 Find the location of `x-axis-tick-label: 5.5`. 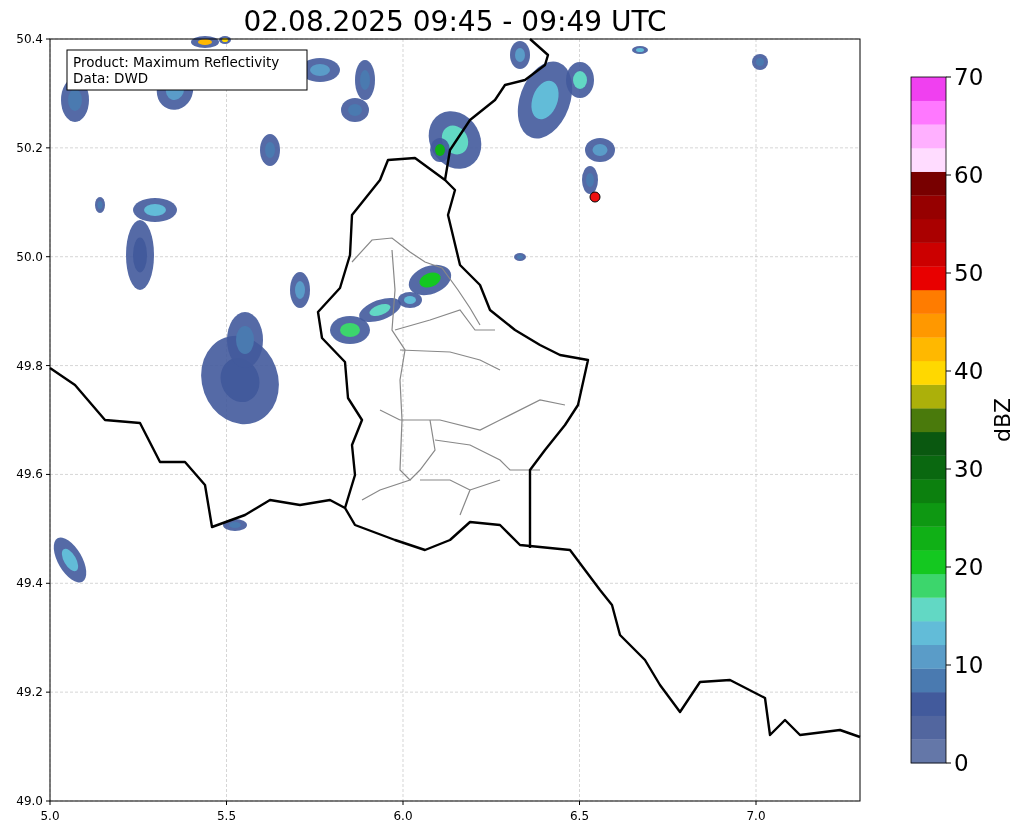

x-axis-tick-label: 5.5 is located at coordinates (226, 816).